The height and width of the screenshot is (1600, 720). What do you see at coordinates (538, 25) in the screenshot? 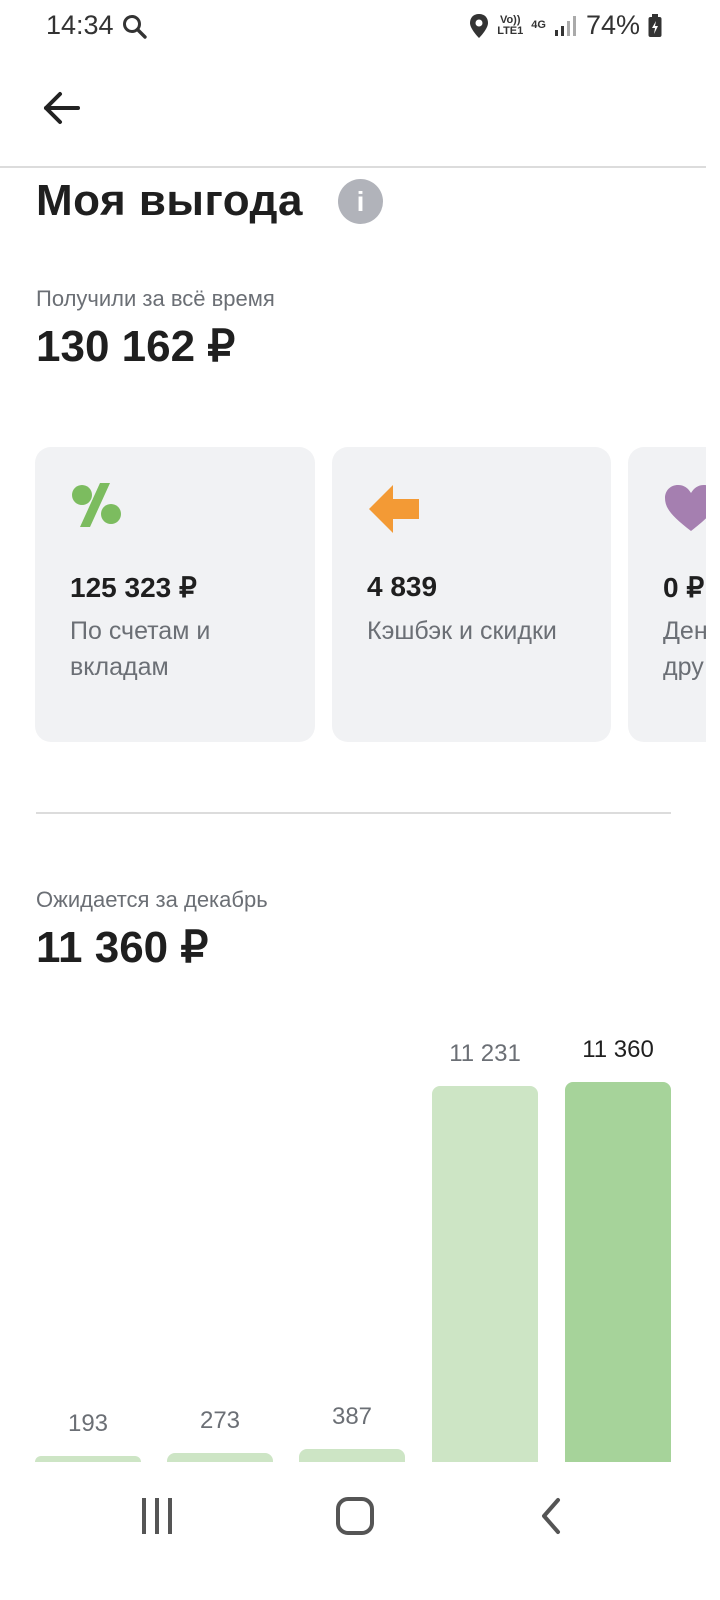
I see `network-type: 4G` at bounding box center [538, 25].